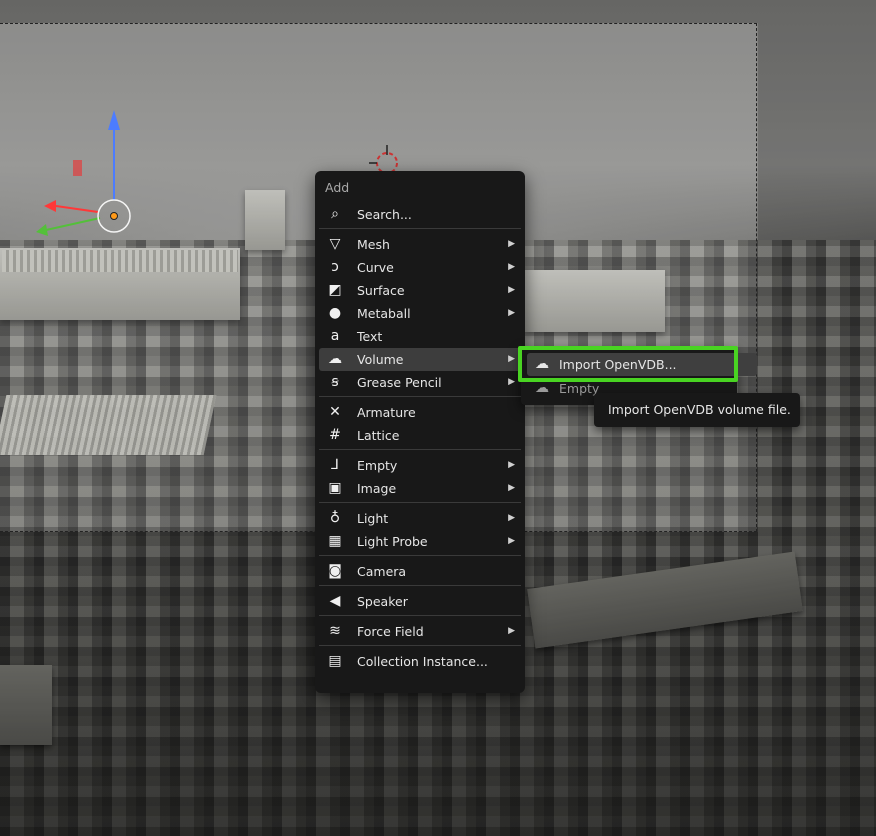  Describe the element at coordinates (335, 412) in the screenshot. I see `armature-icon: ✕` at that location.